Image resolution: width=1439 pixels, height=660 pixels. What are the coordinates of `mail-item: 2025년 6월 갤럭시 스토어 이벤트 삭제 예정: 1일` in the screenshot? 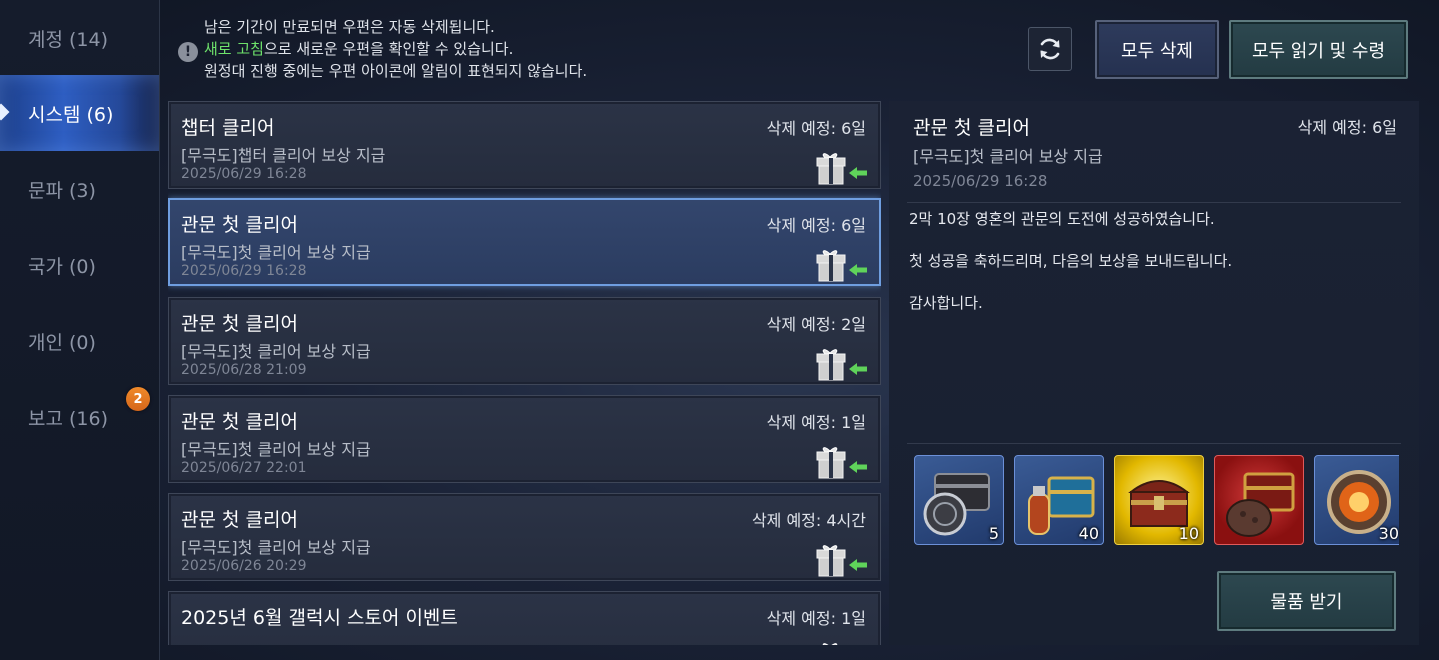 It's located at (524, 618).